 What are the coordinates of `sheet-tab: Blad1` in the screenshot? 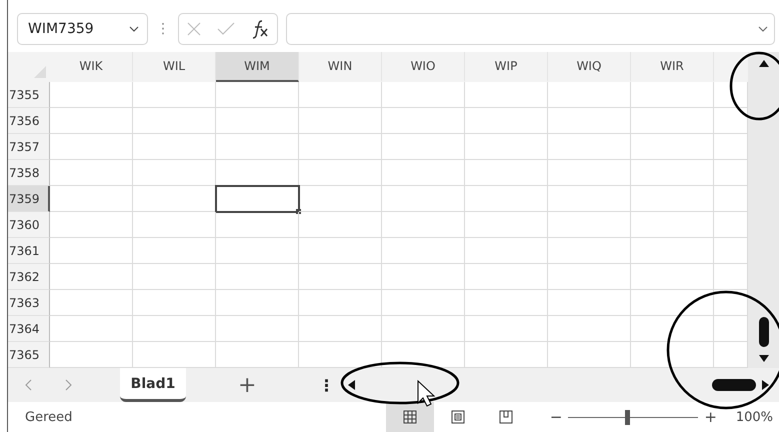 It's located at (153, 385).